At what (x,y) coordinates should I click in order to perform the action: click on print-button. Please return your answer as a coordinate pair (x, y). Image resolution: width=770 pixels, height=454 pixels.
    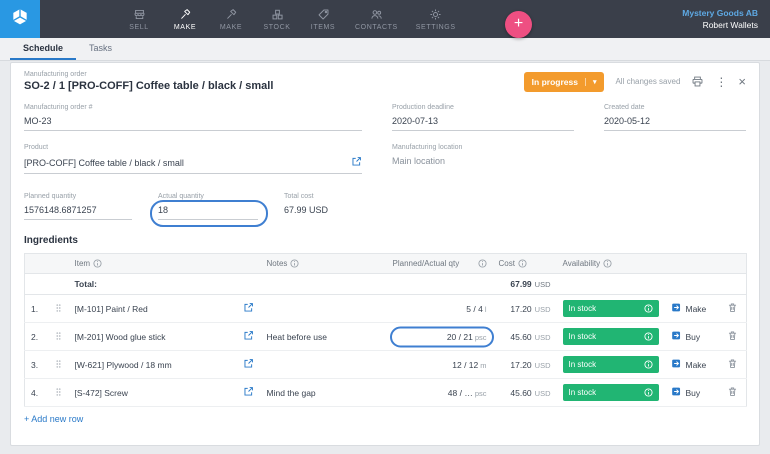
    Looking at the image, I should click on (697, 81).